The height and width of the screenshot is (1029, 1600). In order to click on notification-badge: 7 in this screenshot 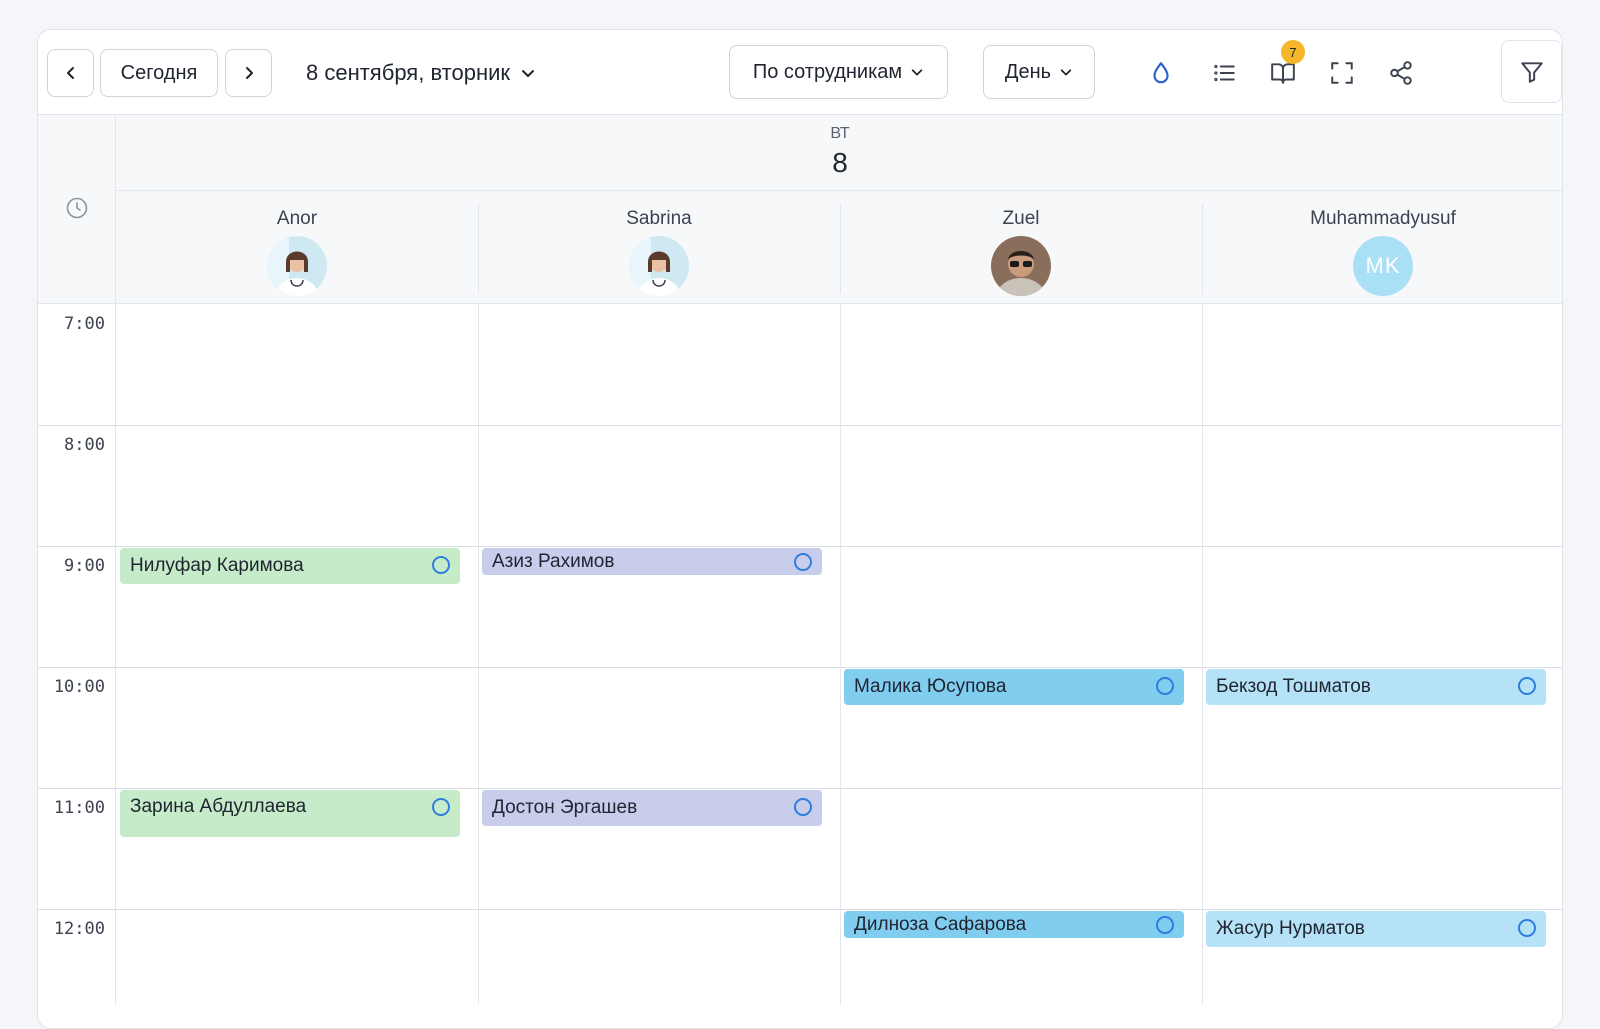, I will do `click(1293, 52)`.